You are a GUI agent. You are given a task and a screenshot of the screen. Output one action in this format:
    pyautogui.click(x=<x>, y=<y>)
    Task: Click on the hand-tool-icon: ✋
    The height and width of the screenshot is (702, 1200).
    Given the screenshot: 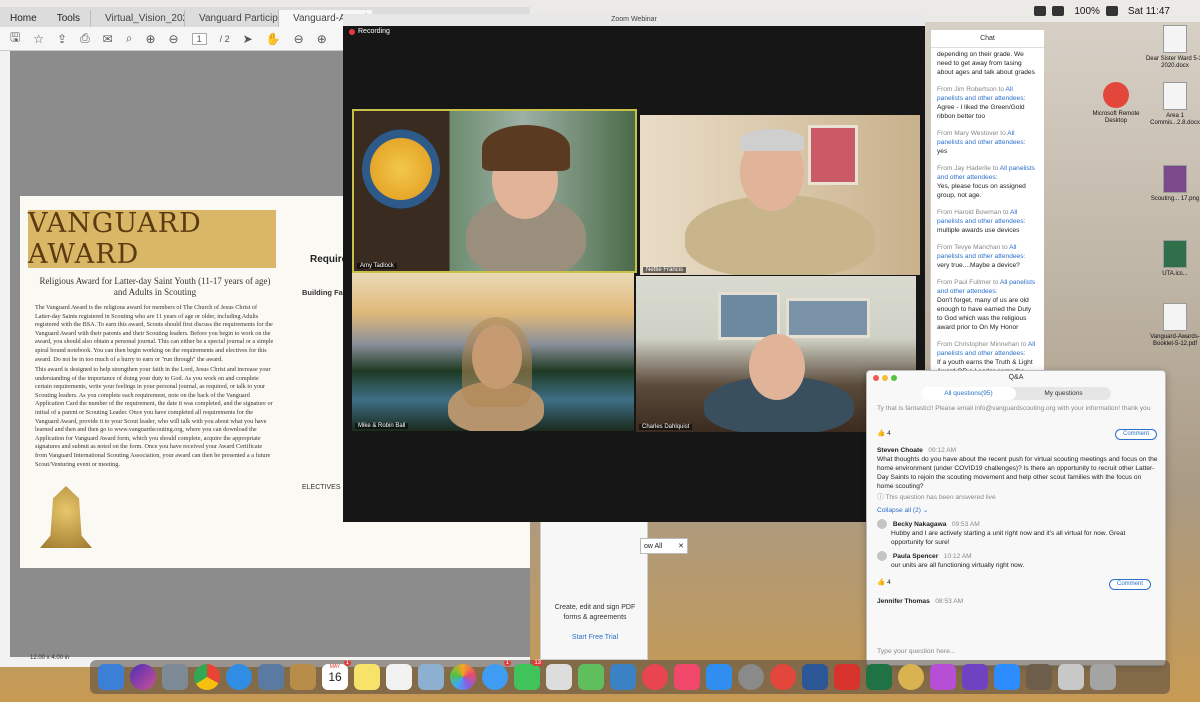 What is the action you would take?
    pyautogui.click(x=273, y=39)
    